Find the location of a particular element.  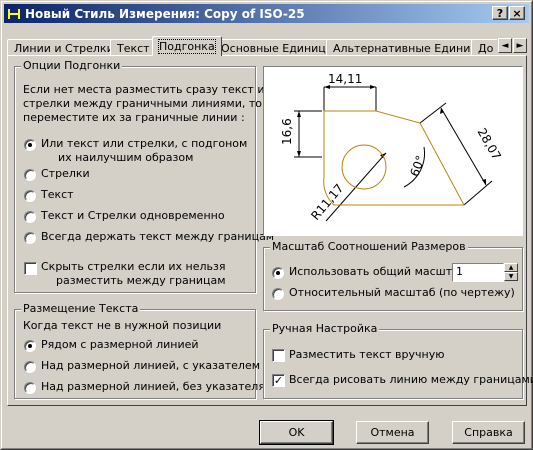

tab-scroll-left-icon: ◄ is located at coordinates (505, 45).